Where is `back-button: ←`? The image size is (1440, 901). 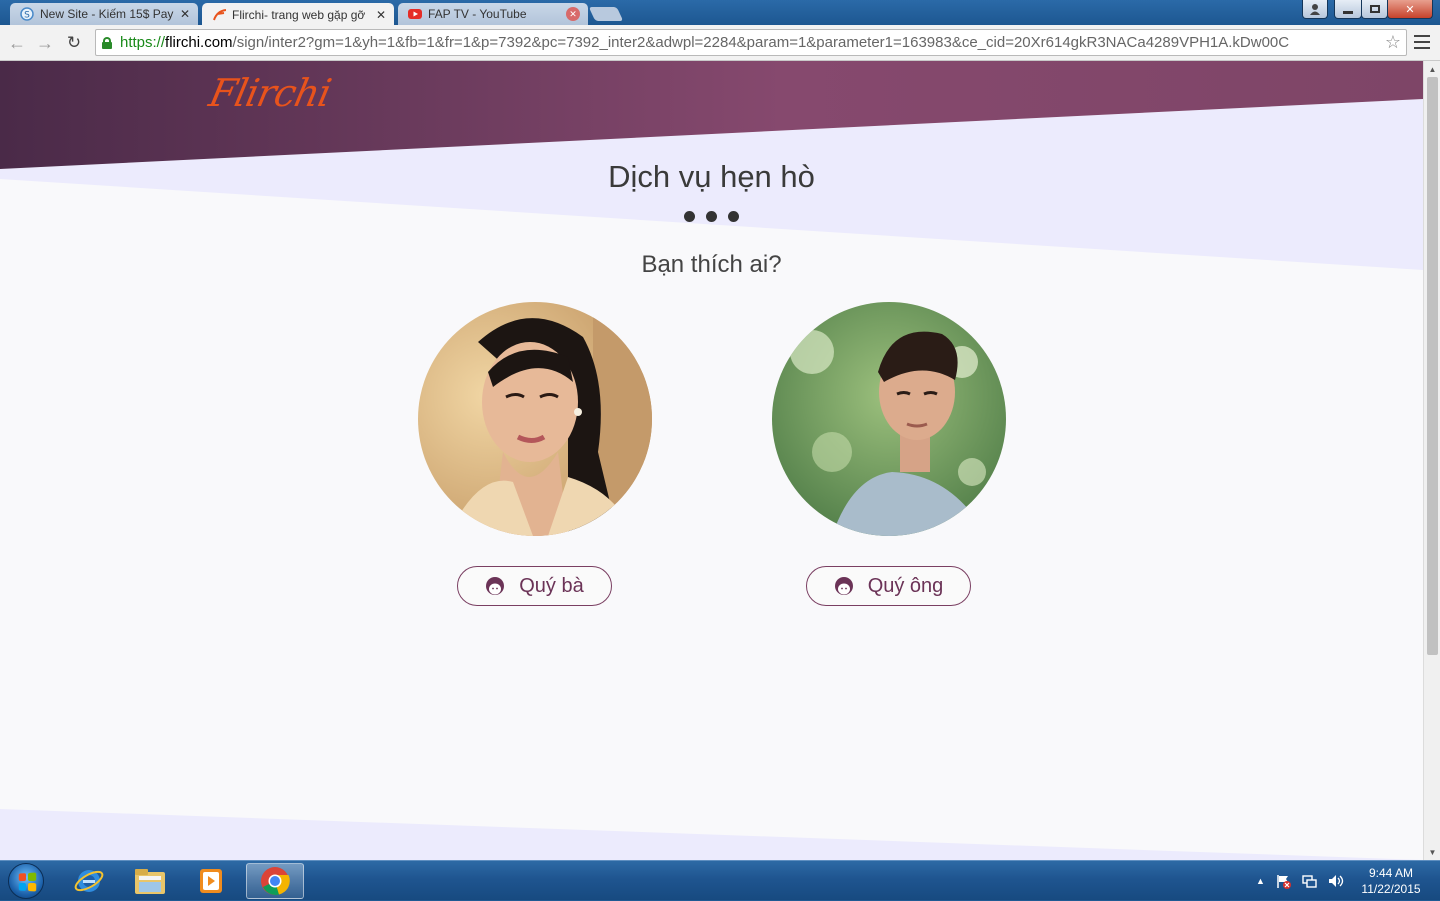
back-button: ← is located at coordinates (17, 43).